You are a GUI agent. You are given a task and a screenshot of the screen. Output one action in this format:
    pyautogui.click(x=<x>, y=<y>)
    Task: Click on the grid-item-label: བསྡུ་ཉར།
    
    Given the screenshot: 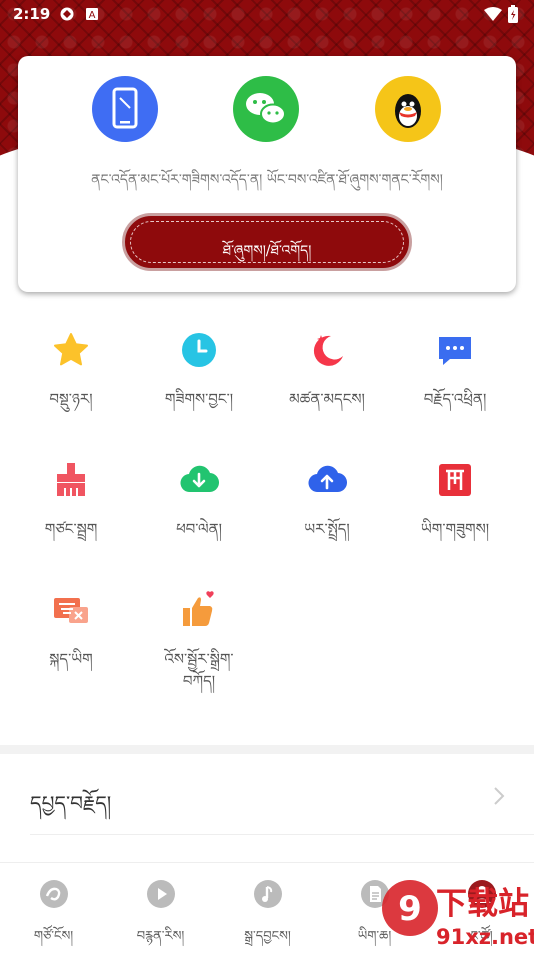 What is the action you would take?
    pyautogui.click(x=71, y=399)
    